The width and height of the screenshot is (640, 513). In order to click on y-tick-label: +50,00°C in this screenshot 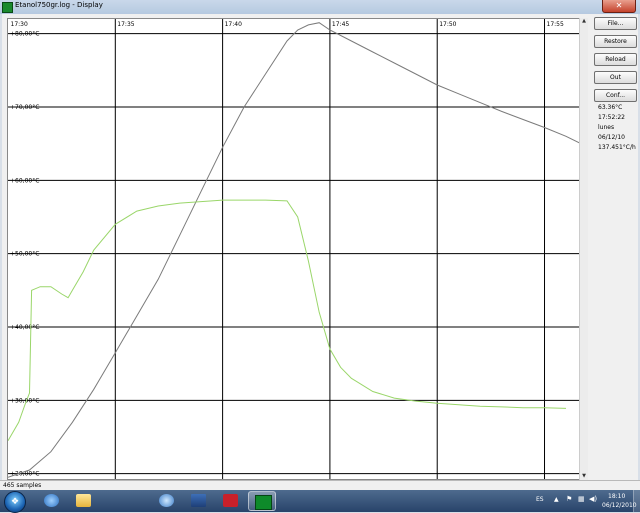, I will do `click(24, 254)`.